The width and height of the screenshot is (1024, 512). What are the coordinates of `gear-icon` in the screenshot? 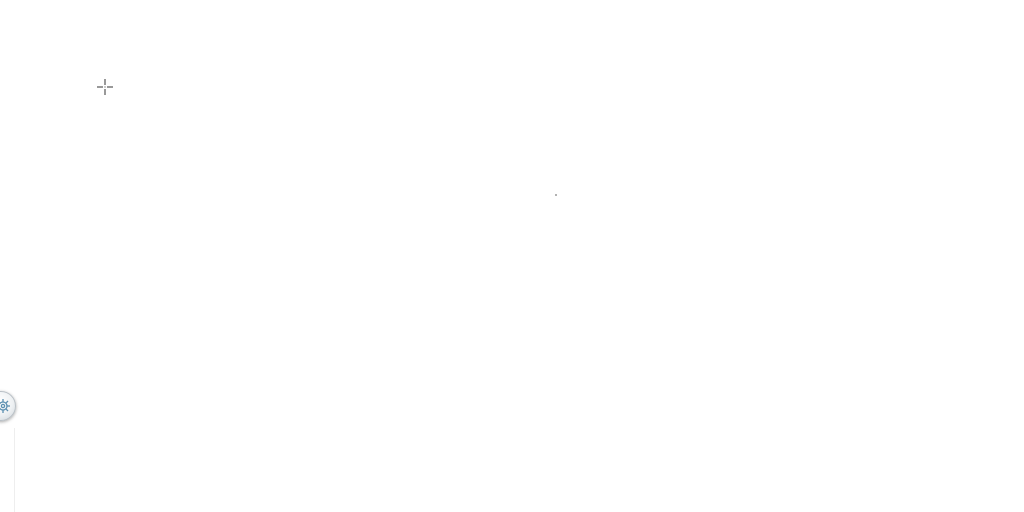 It's located at (5, 406).